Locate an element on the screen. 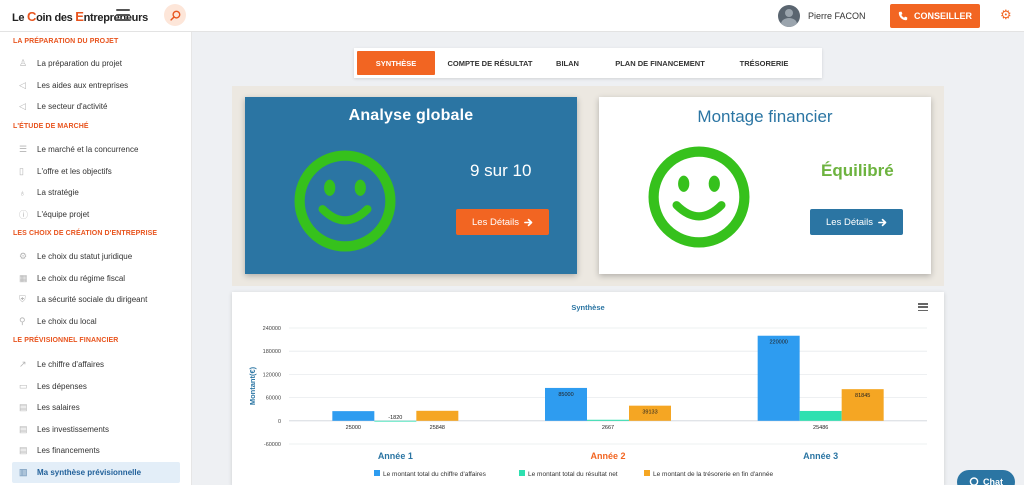 The image size is (1024, 485). sidebar-item-label: Le choix du régime fiscal is located at coordinates (81, 278).